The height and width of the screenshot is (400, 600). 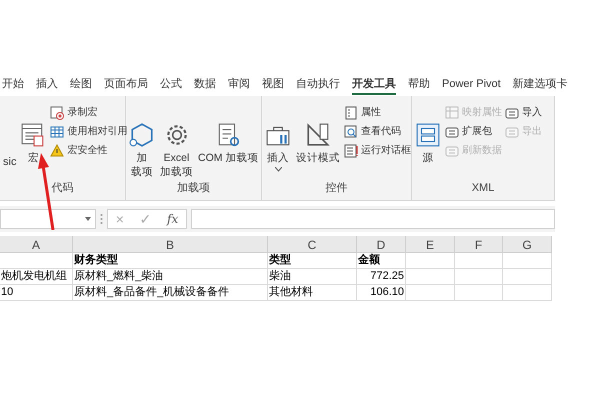 I want to click on column-header: C, so click(x=312, y=244).